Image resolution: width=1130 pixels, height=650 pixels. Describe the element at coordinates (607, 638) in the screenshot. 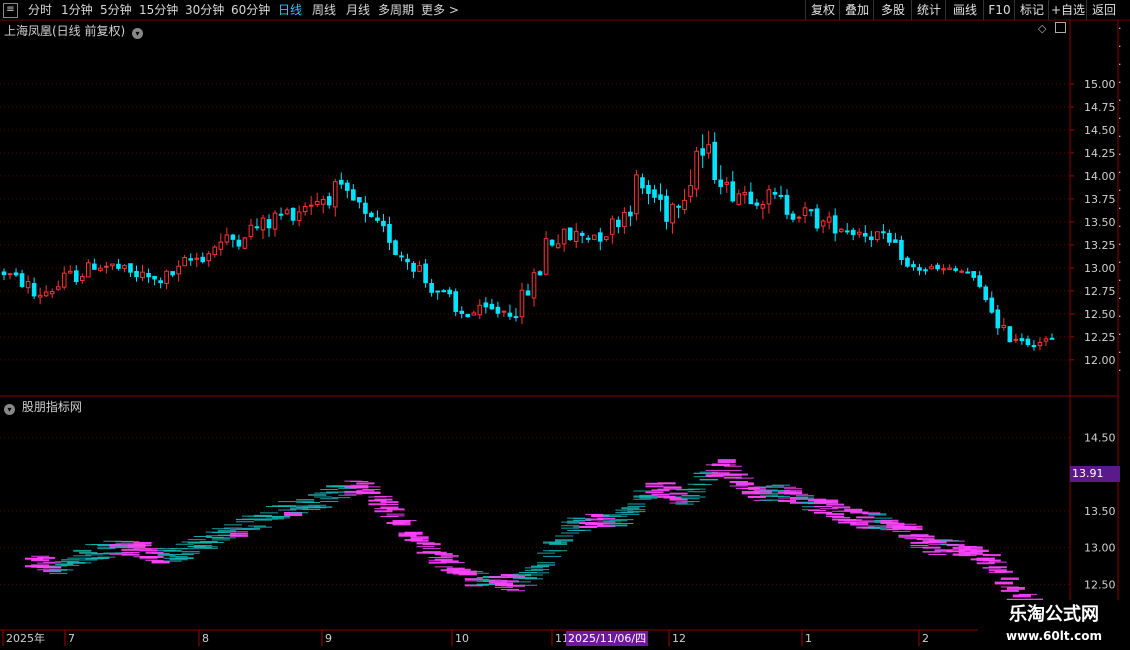

I see `cursor-date-label: 2025/11/06/四` at that location.